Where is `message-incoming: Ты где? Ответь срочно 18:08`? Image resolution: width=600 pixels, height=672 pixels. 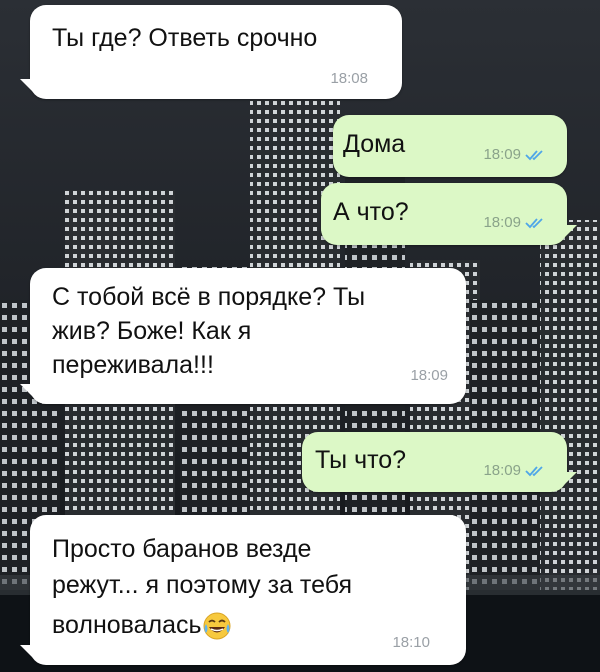
message-incoming: Ты где? Ответь срочно 18:08 is located at coordinates (211, 52).